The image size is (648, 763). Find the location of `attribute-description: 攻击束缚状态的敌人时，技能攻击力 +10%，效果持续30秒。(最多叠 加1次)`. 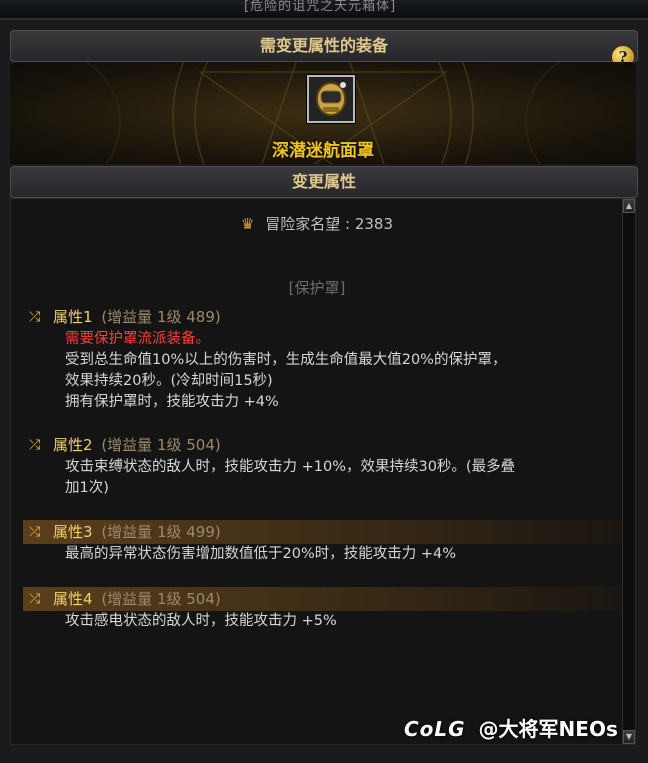

attribute-description: 攻击束缚状态的敌人时，技能攻击力 +10%，效果持续30秒。(最多叠 加1次) is located at coordinates (323, 478).